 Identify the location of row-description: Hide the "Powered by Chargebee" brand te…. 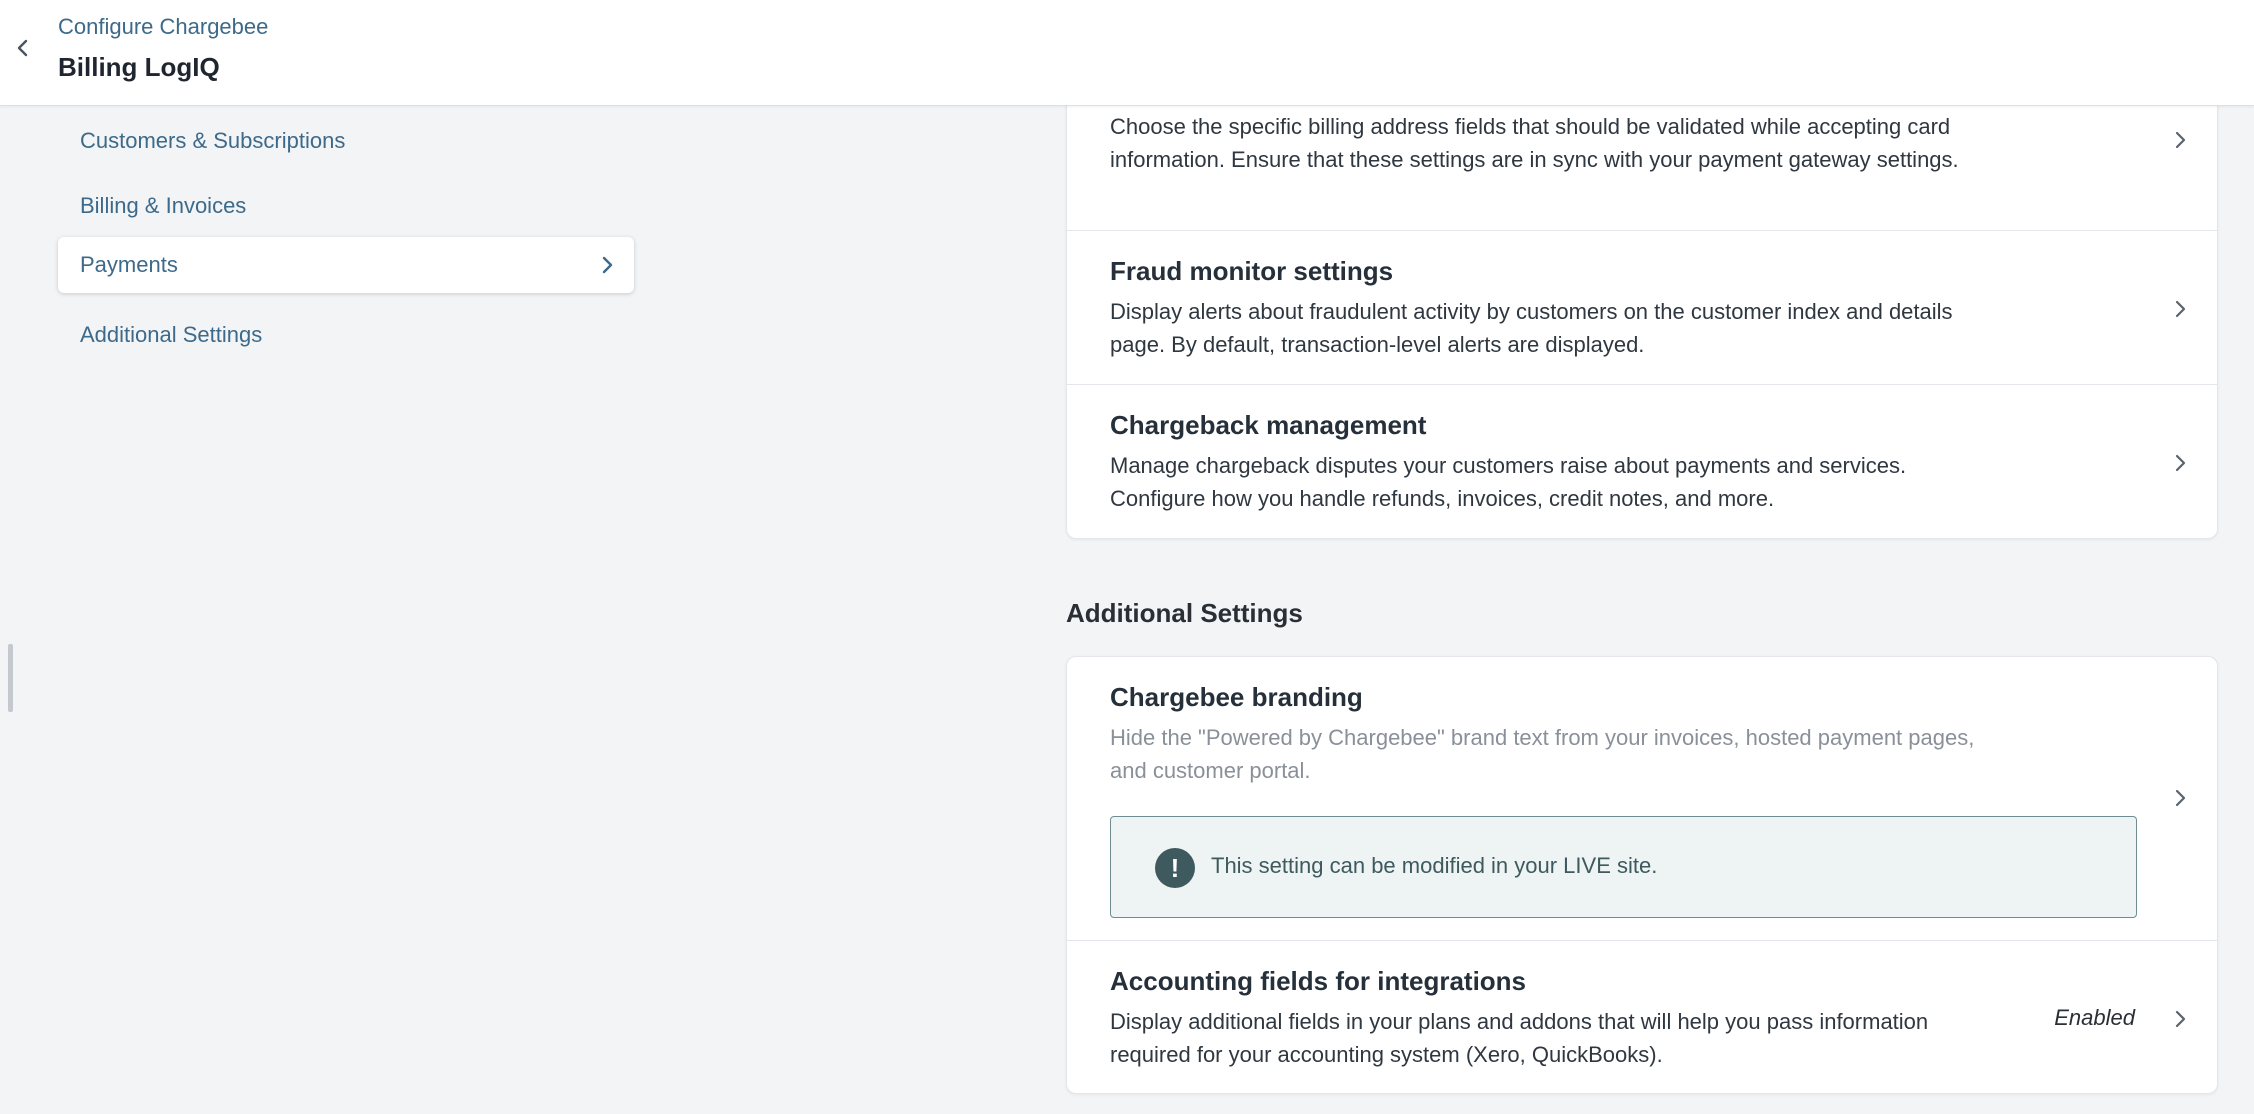
(1542, 754).